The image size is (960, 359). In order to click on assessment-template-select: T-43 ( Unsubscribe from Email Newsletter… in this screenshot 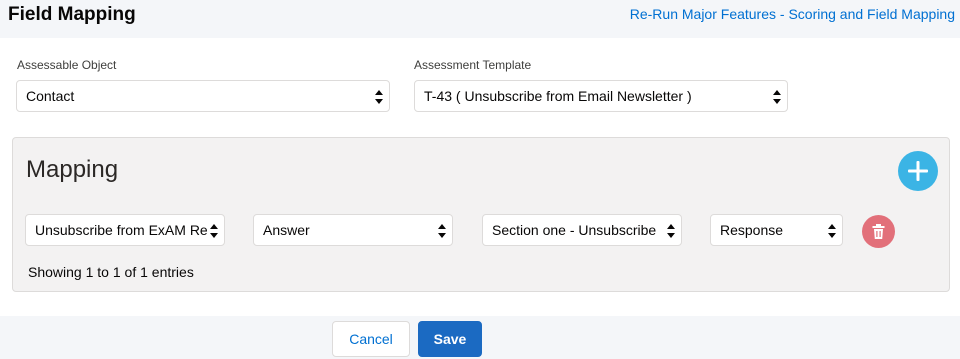, I will do `click(601, 96)`.